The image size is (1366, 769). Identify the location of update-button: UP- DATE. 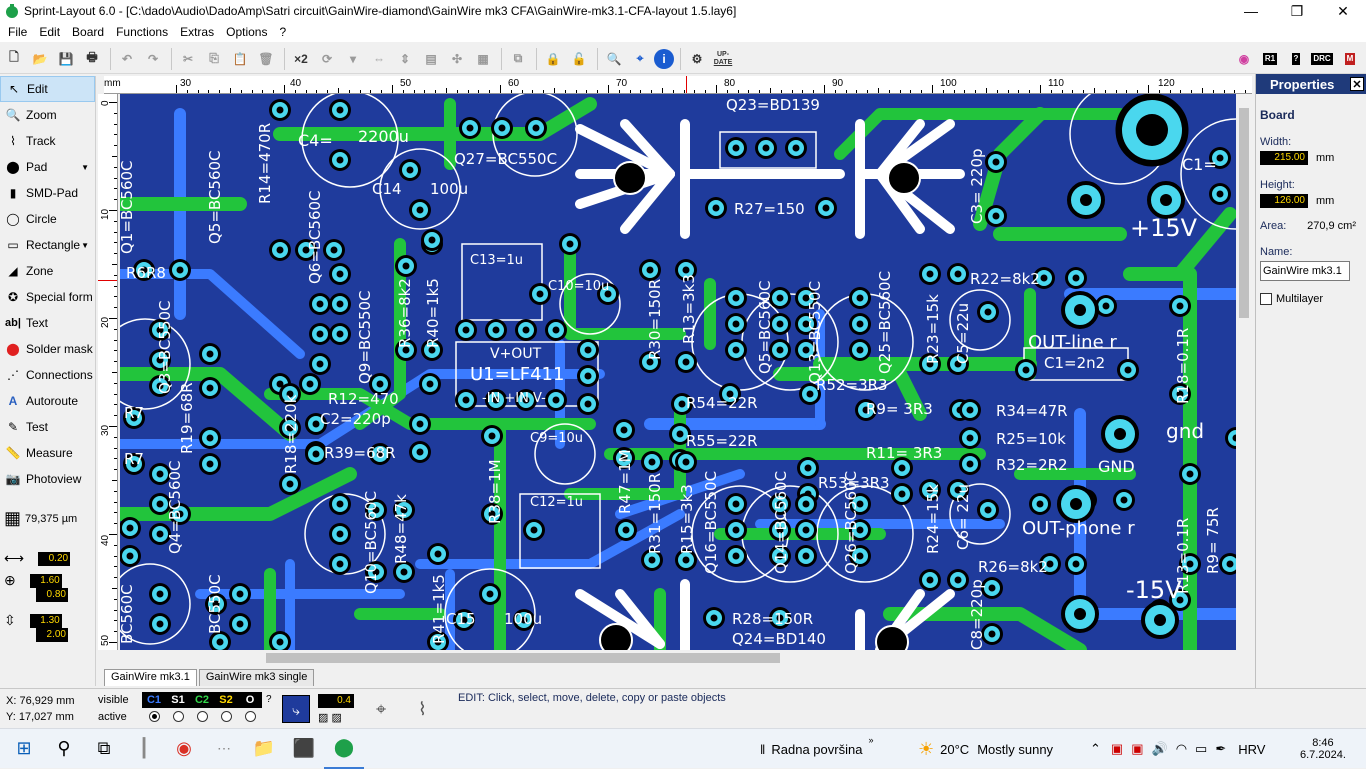
(723, 59).